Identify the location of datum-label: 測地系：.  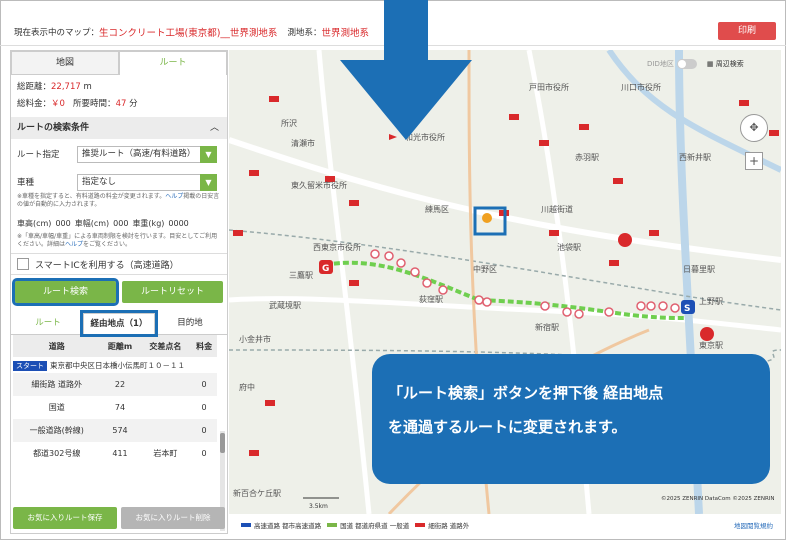
(304, 32).